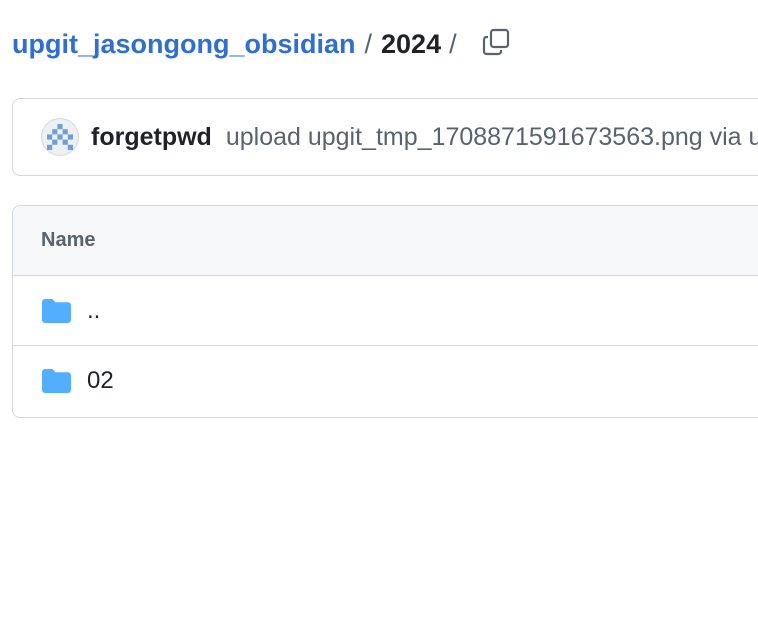 This screenshot has width=758, height=640. I want to click on breadcrumb-repo-link: upgit_jasongong_obsidian, so click(184, 44).